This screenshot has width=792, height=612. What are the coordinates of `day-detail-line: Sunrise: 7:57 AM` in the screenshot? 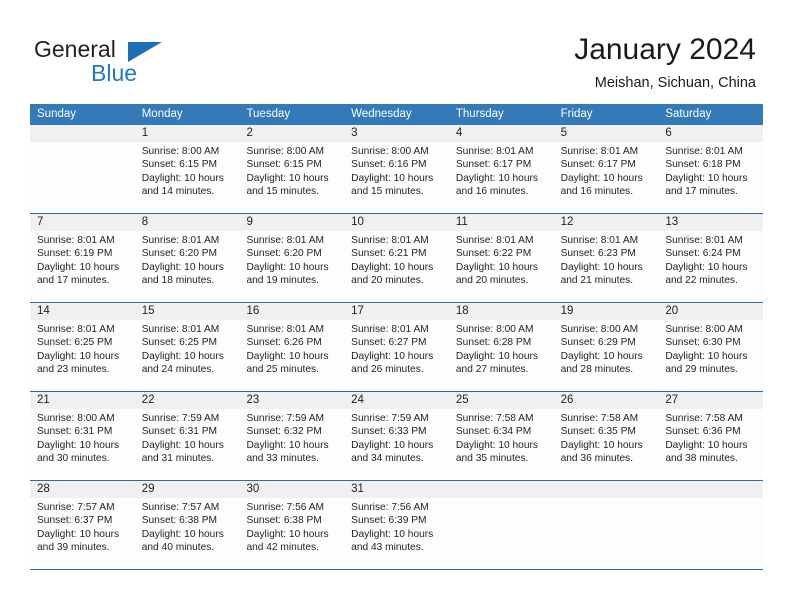 It's located at (76, 507).